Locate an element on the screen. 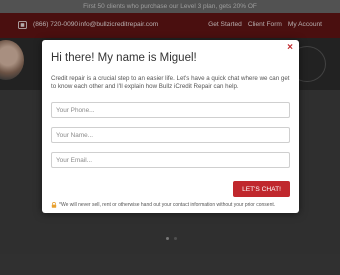 Image resolution: width=340 pixels, height=275 pixels. phone-field is located at coordinates (170, 110).